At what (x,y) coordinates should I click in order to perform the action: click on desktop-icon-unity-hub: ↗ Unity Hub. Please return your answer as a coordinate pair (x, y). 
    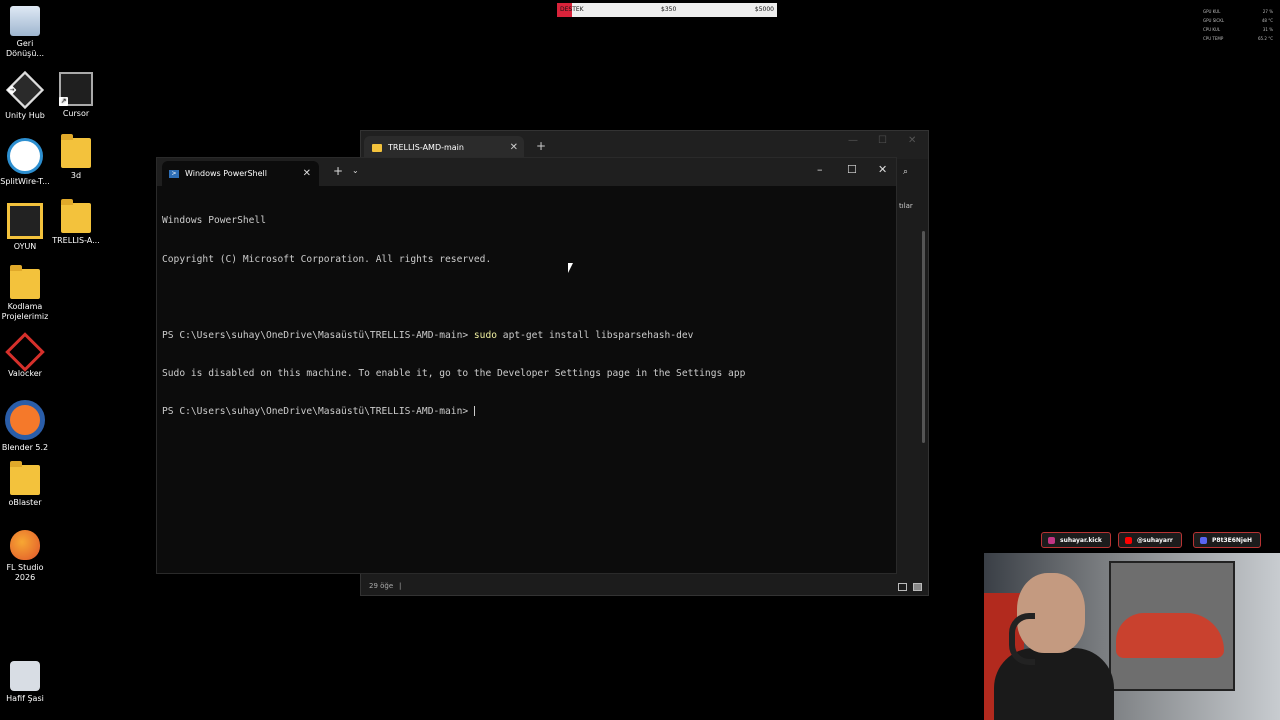
    Looking at the image, I should click on (25, 95).